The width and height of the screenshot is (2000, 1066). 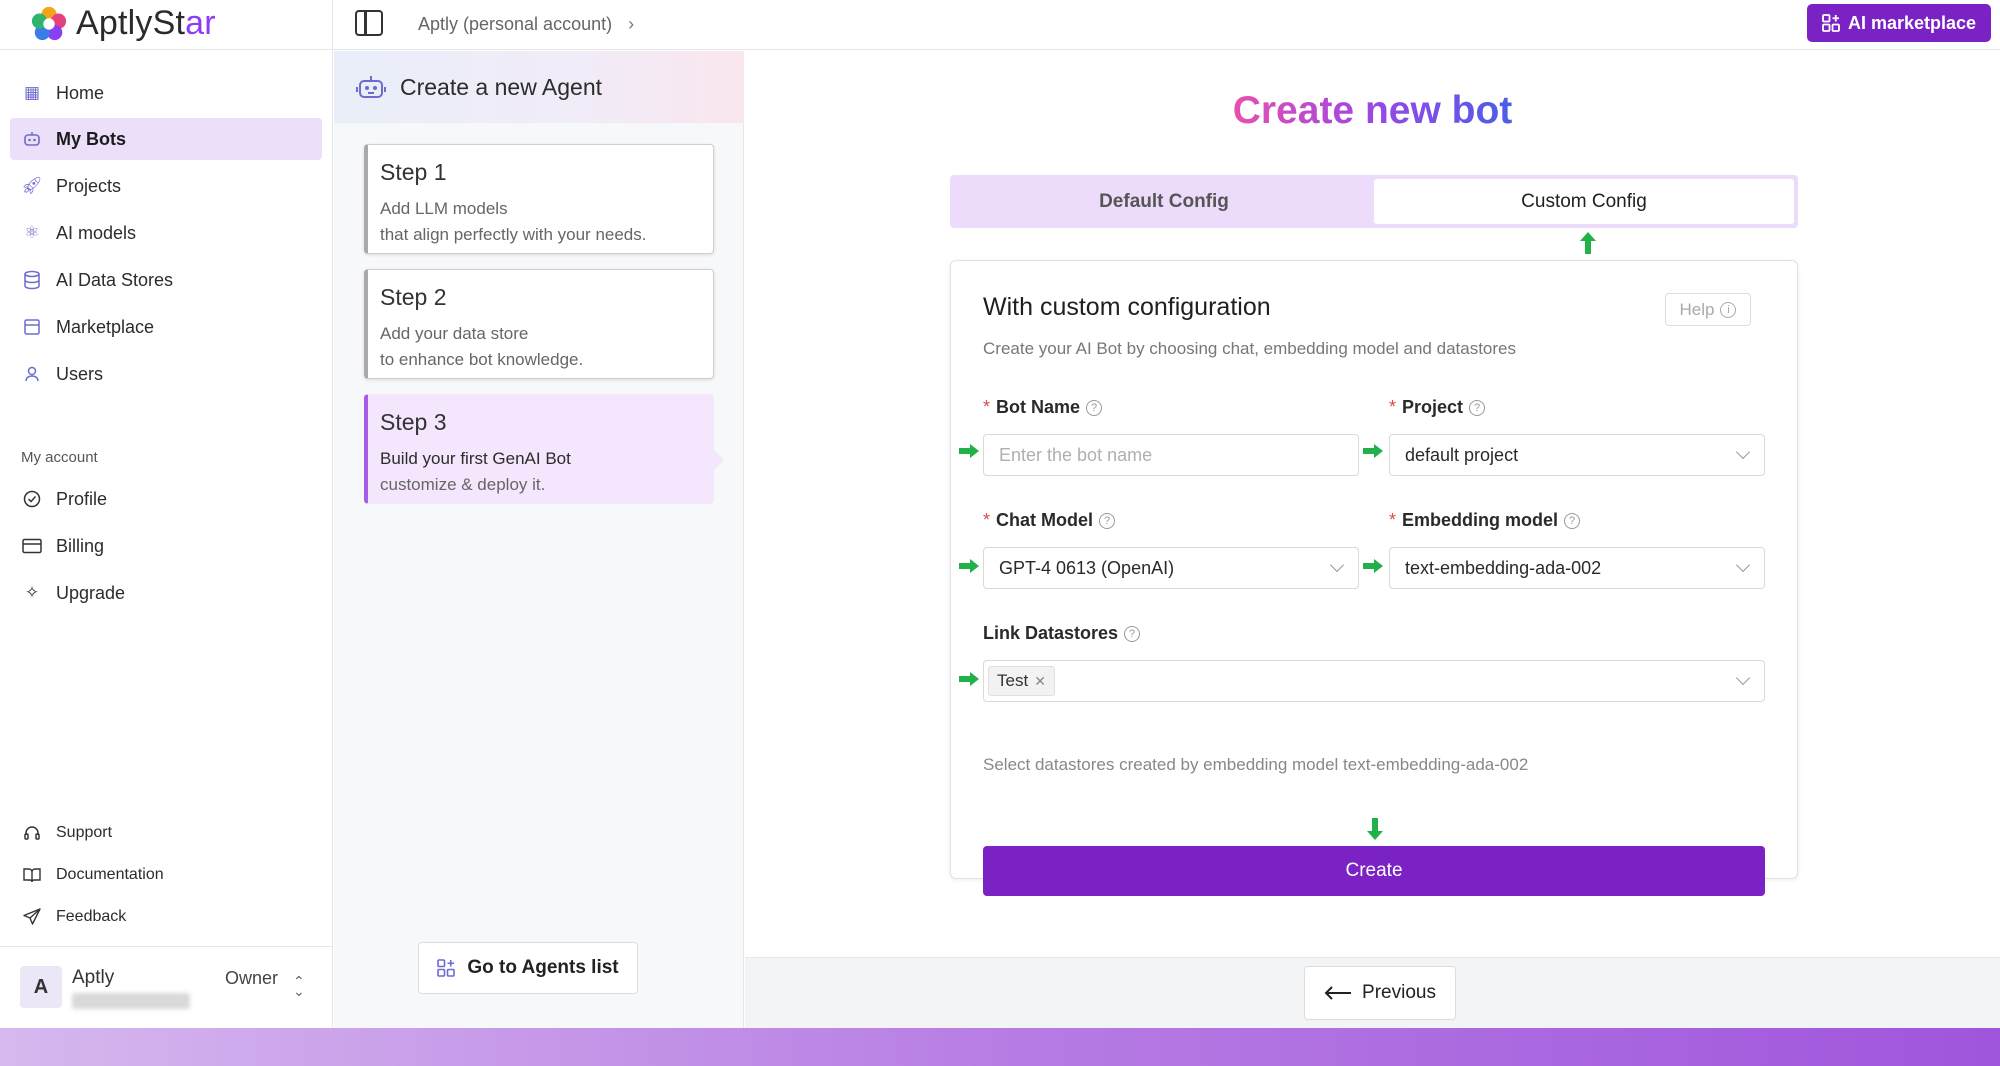 I want to click on logo-text: AptlySt, so click(x=131, y=23).